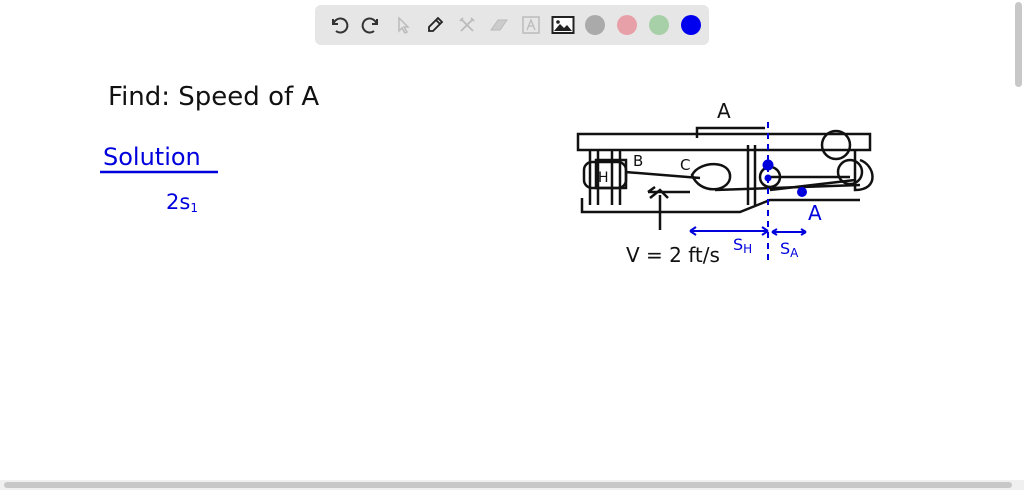  Describe the element at coordinates (742, 245) in the screenshot. I see `s-h-label: SH` at that location.